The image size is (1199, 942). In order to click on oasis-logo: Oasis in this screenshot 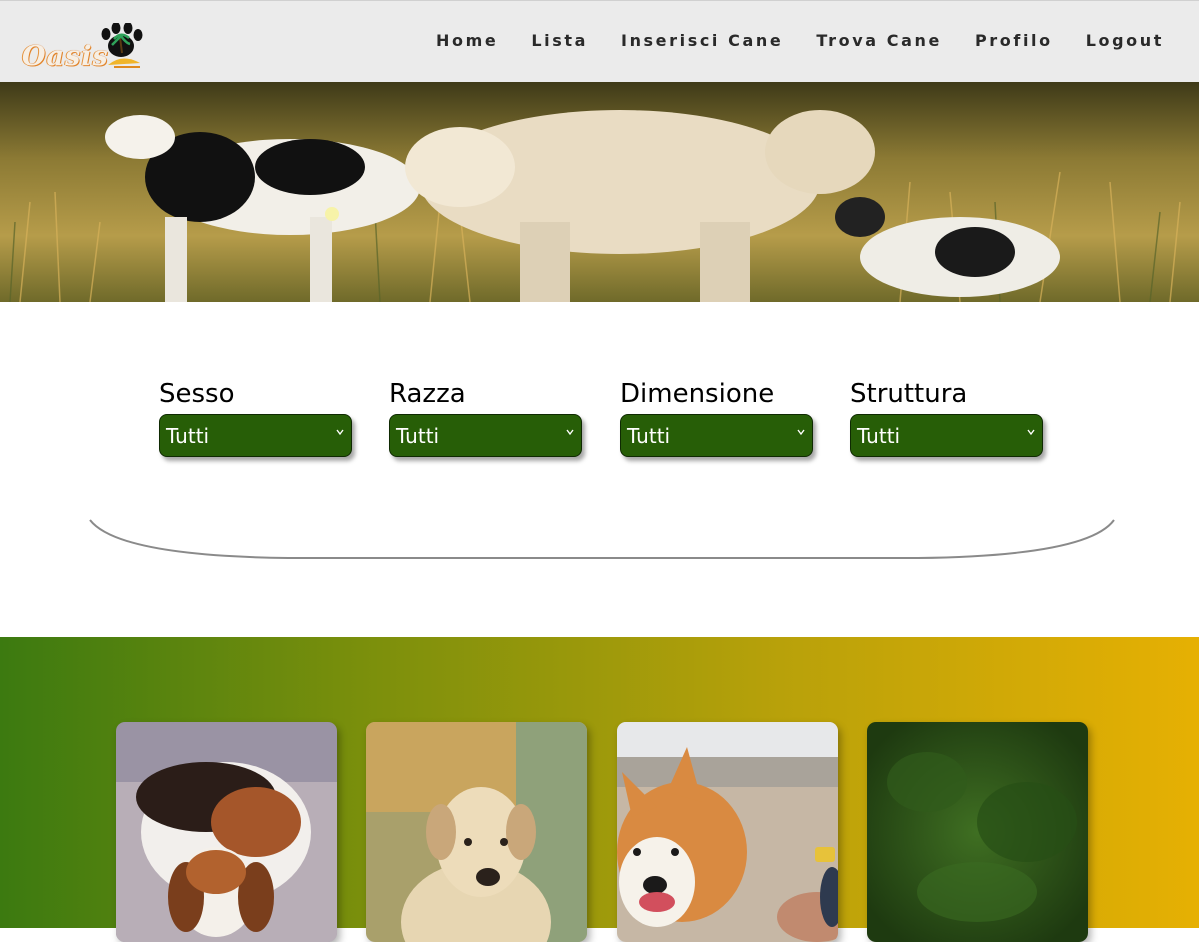, I will do `click(83, 48)`.